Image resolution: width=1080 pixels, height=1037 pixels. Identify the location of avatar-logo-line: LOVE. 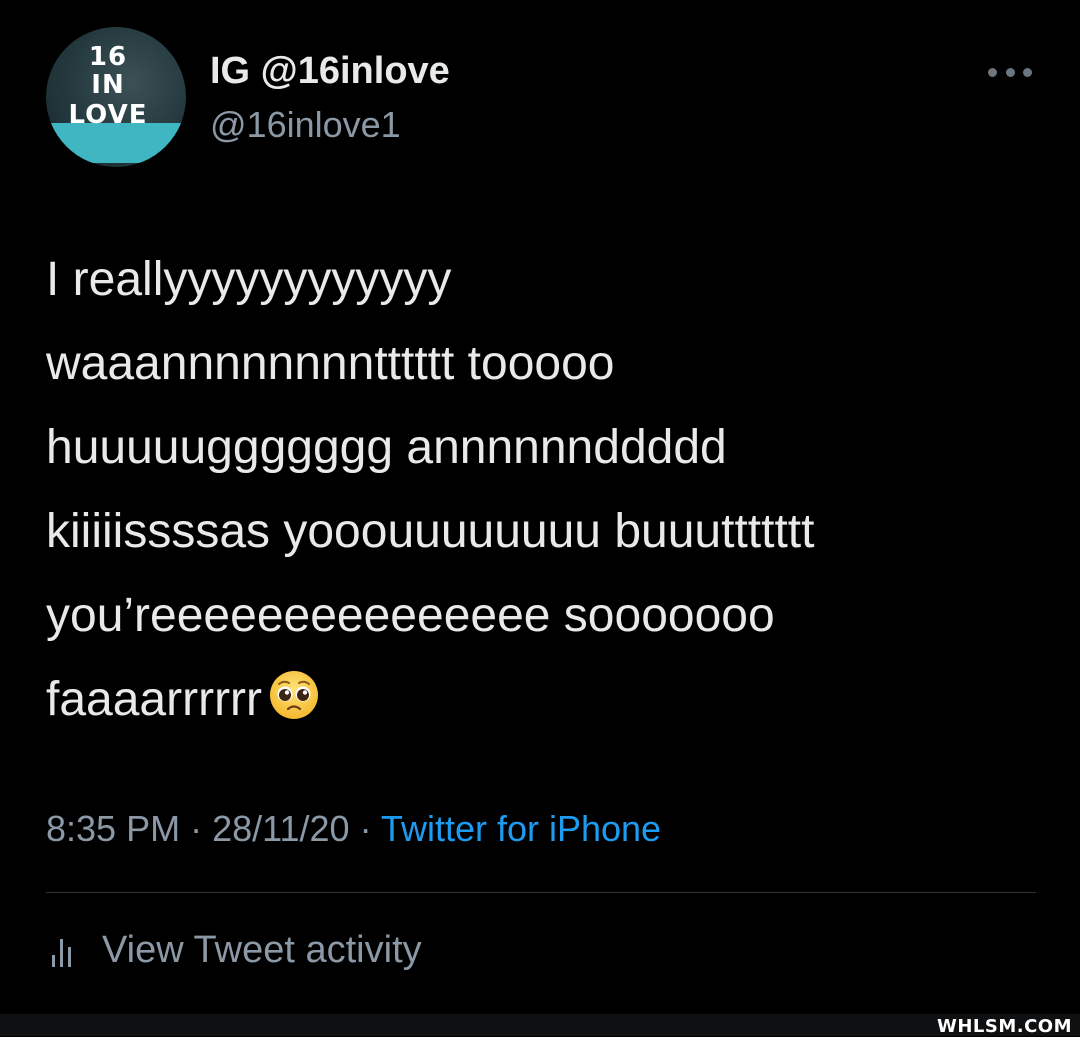
(108, 115).